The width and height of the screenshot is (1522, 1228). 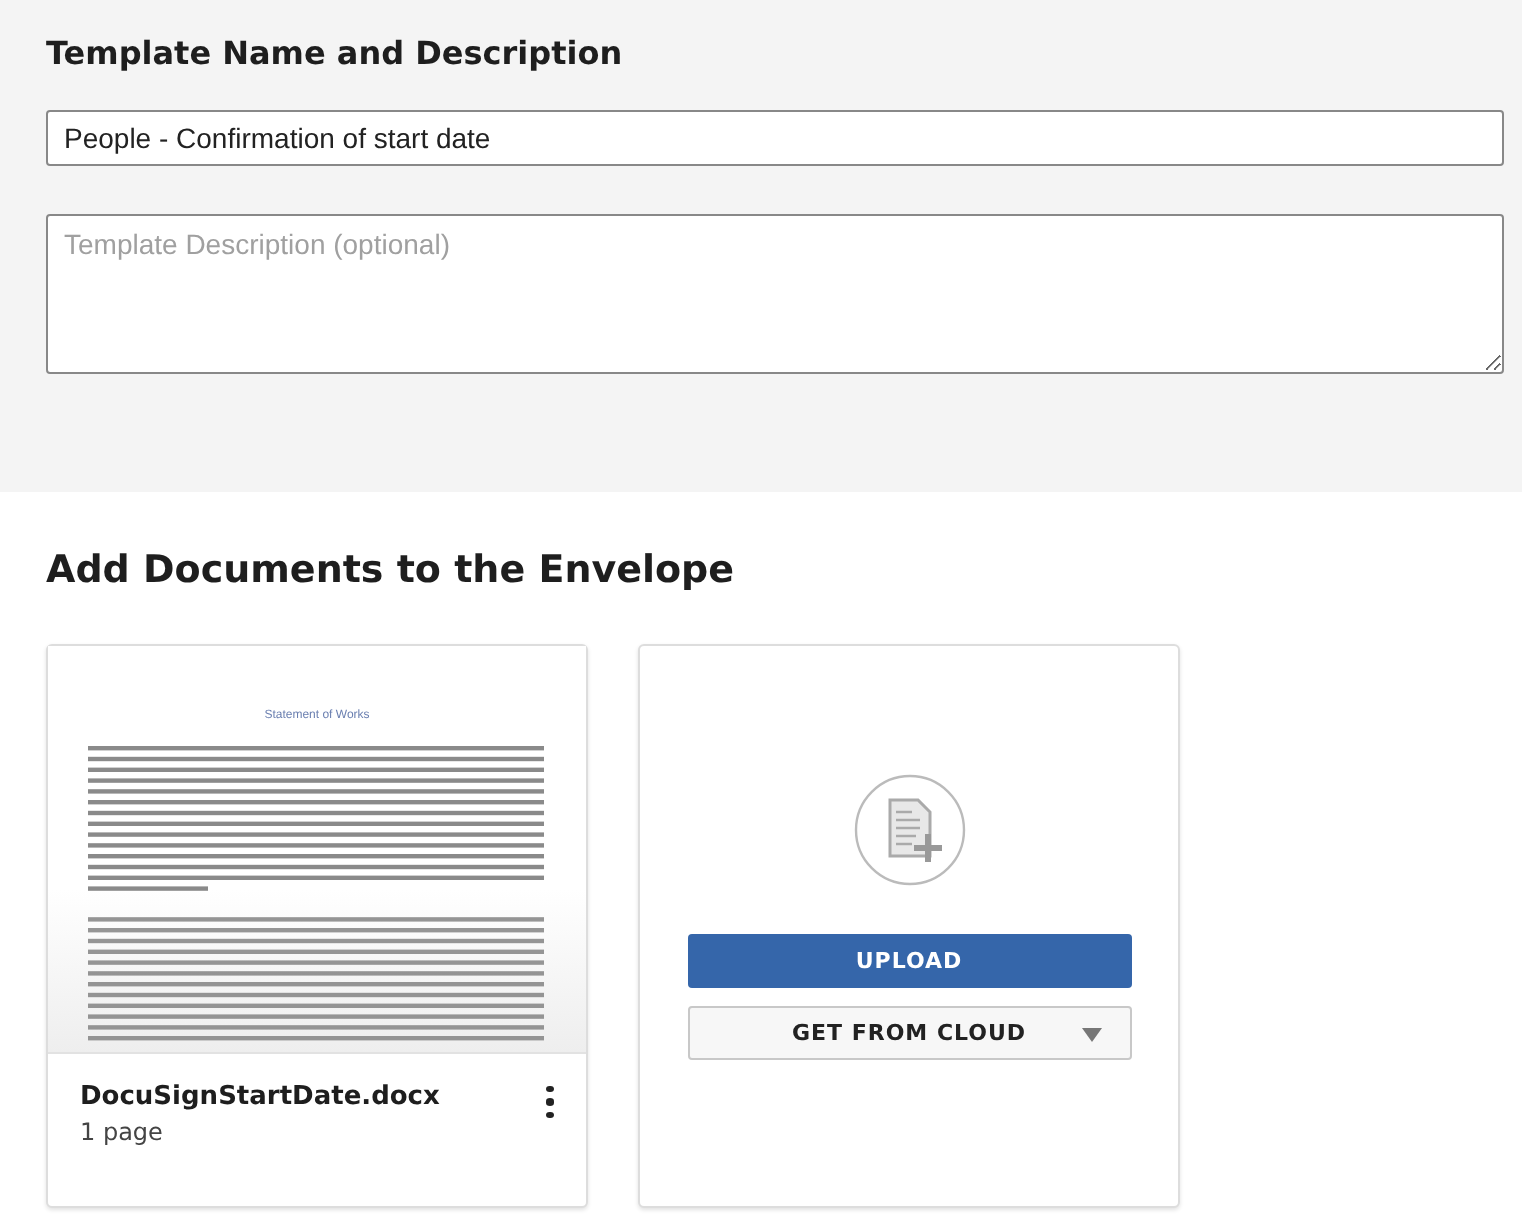 I want to click on page-count: 1 page, so click(x=122, y=1132).